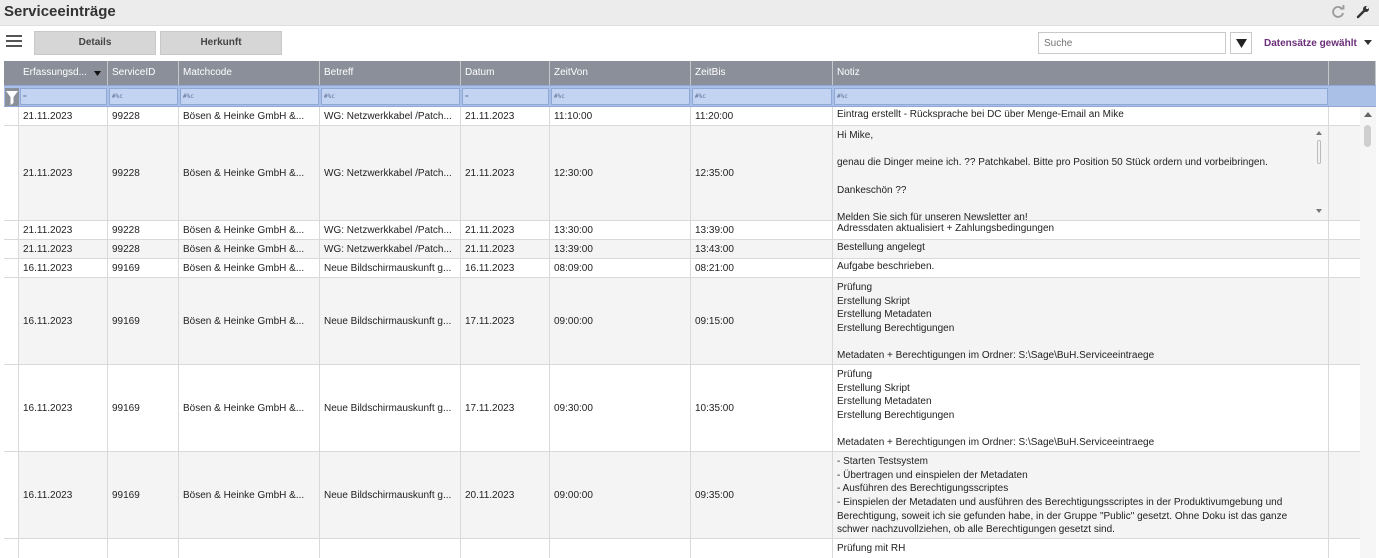 The width and height of the screenshot is (1379, 558). What do you see at coordinates (1368, 43) in the screenshot?
I see `chevron-down-icon` at bounding box center [1368, 43].